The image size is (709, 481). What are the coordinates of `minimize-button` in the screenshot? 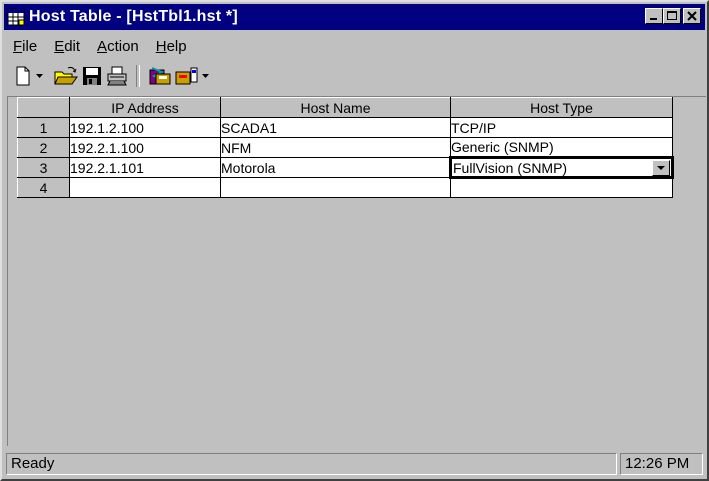 It's located at (654, 16).